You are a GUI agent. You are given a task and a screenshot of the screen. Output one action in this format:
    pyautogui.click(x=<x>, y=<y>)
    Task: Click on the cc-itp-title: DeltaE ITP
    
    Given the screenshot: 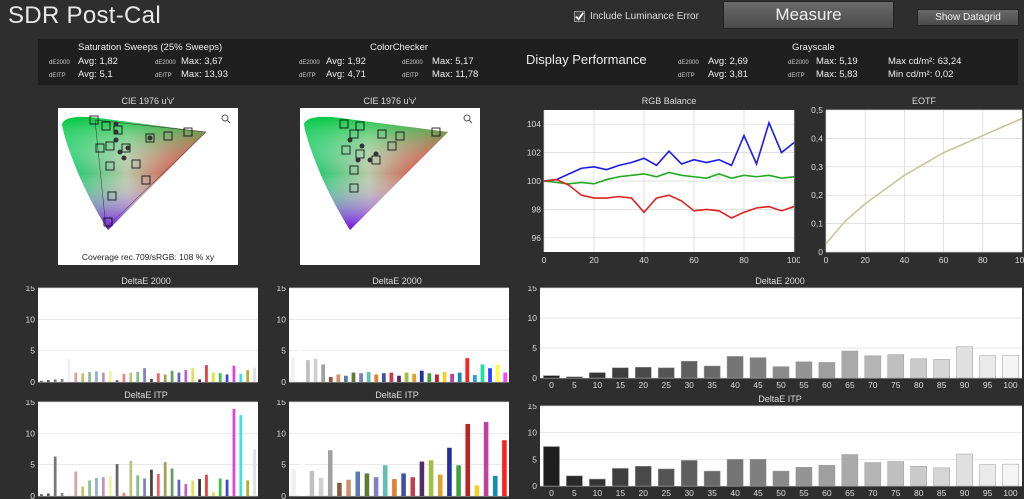 What is the action you would take?
    pyautogui.click(x=397, y=395)
    